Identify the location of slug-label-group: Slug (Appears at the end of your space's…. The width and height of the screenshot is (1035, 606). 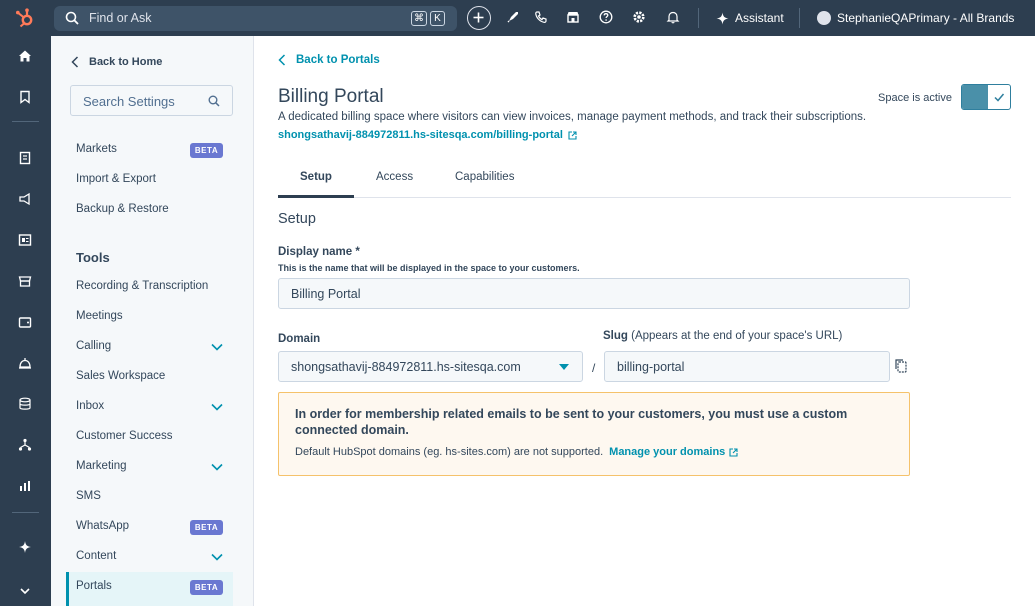
(722, 336).